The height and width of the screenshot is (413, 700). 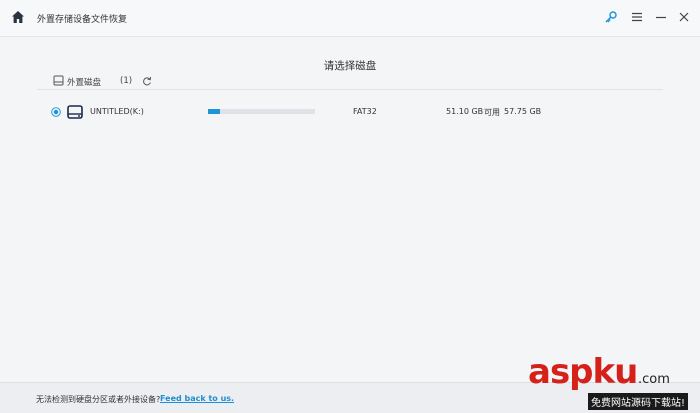 I want to click on drive-icon, so click(x=58, y=80).